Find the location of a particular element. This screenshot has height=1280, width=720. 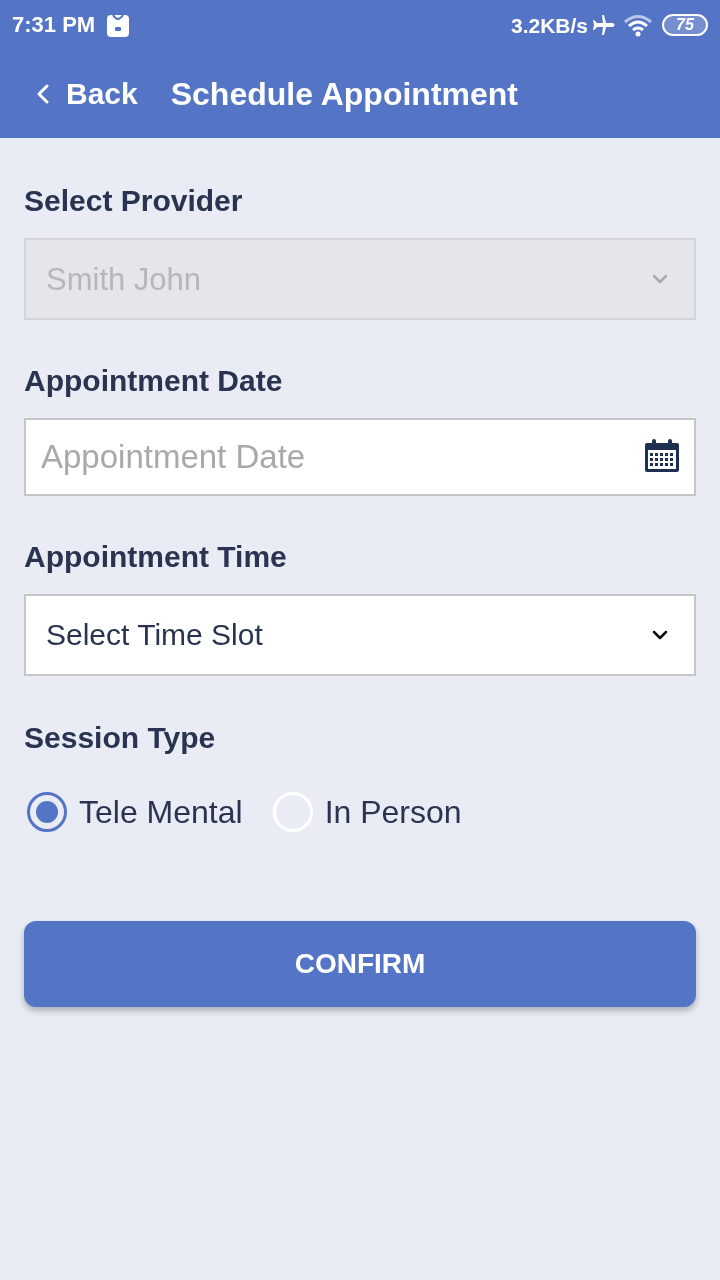

field-label: Appointment Time is located at coordinates (156, 557).